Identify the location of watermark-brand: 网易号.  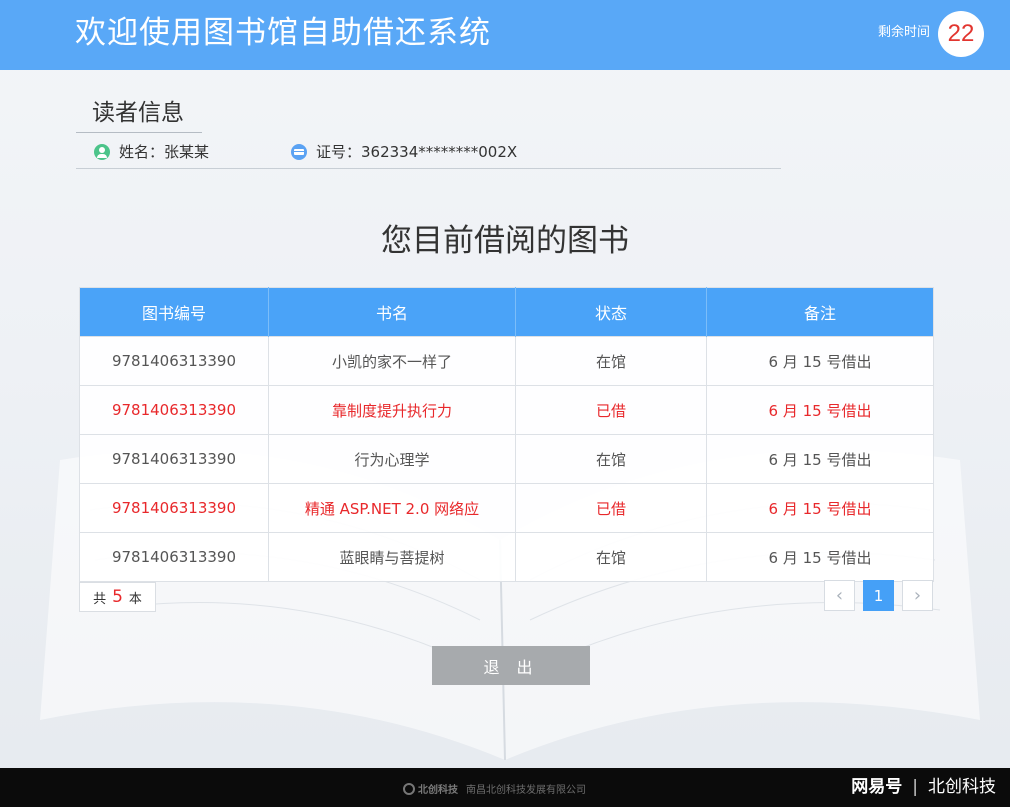
(877, 787).